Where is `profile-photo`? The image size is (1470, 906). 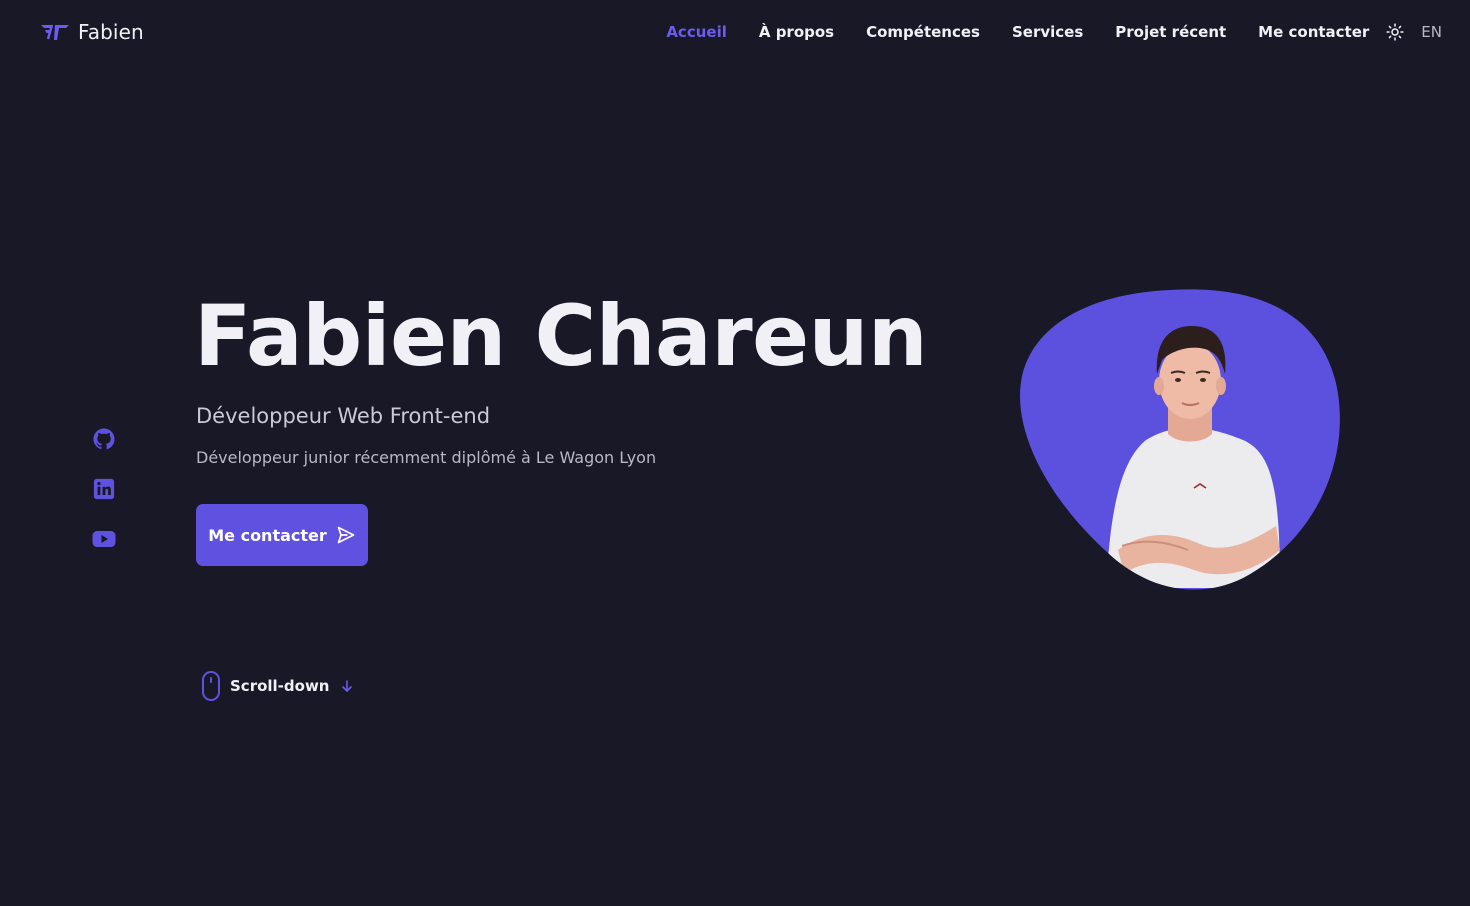 profile-photo is located at coordinates (1180, 439).